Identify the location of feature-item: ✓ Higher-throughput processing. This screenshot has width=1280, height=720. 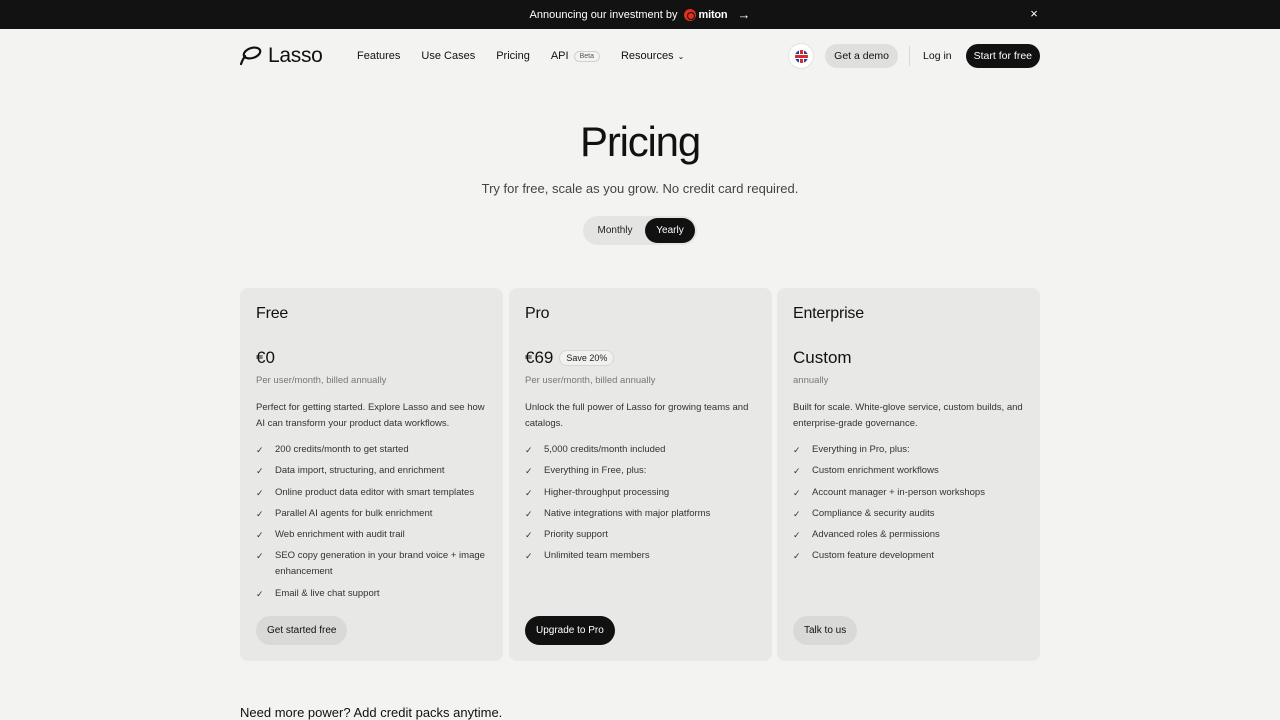
(640, 493).